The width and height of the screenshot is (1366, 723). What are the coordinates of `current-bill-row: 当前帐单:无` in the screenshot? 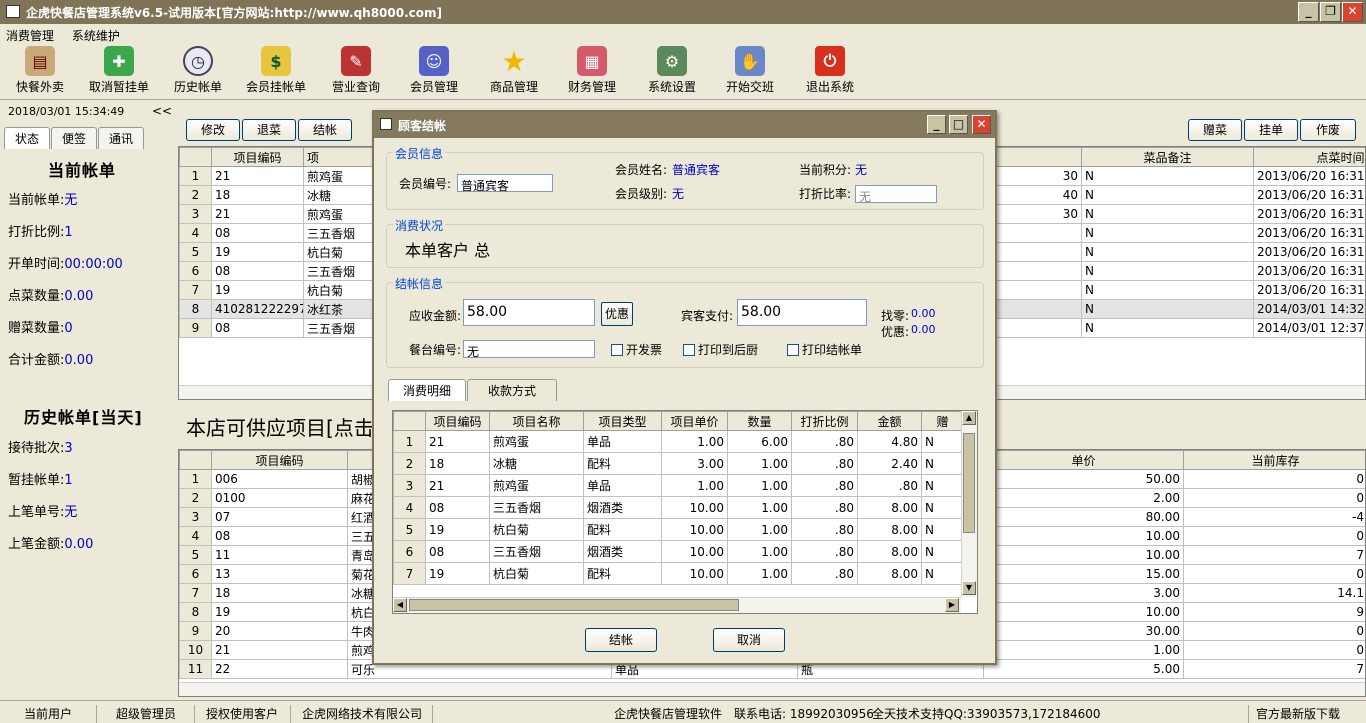 It's located at (43, 200).